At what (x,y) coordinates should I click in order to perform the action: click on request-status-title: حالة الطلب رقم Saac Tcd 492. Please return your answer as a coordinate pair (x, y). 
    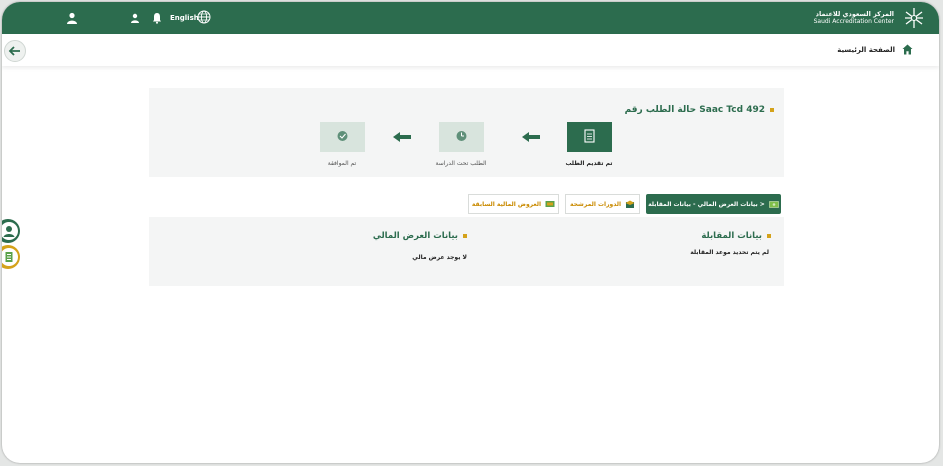
    Looking at the image, I should click on (699, 110).